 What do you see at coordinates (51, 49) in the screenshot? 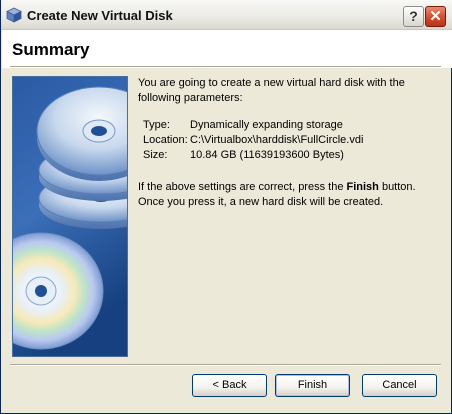
I see `page-title: Summary` at bounding box center [51, 49].